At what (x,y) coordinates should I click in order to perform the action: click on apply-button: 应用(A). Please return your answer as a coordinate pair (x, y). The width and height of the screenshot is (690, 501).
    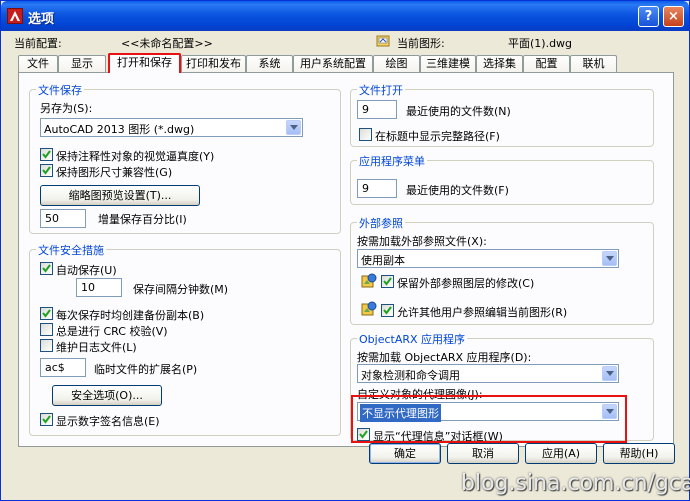
    Looking at the image, I should click on (561, 453).